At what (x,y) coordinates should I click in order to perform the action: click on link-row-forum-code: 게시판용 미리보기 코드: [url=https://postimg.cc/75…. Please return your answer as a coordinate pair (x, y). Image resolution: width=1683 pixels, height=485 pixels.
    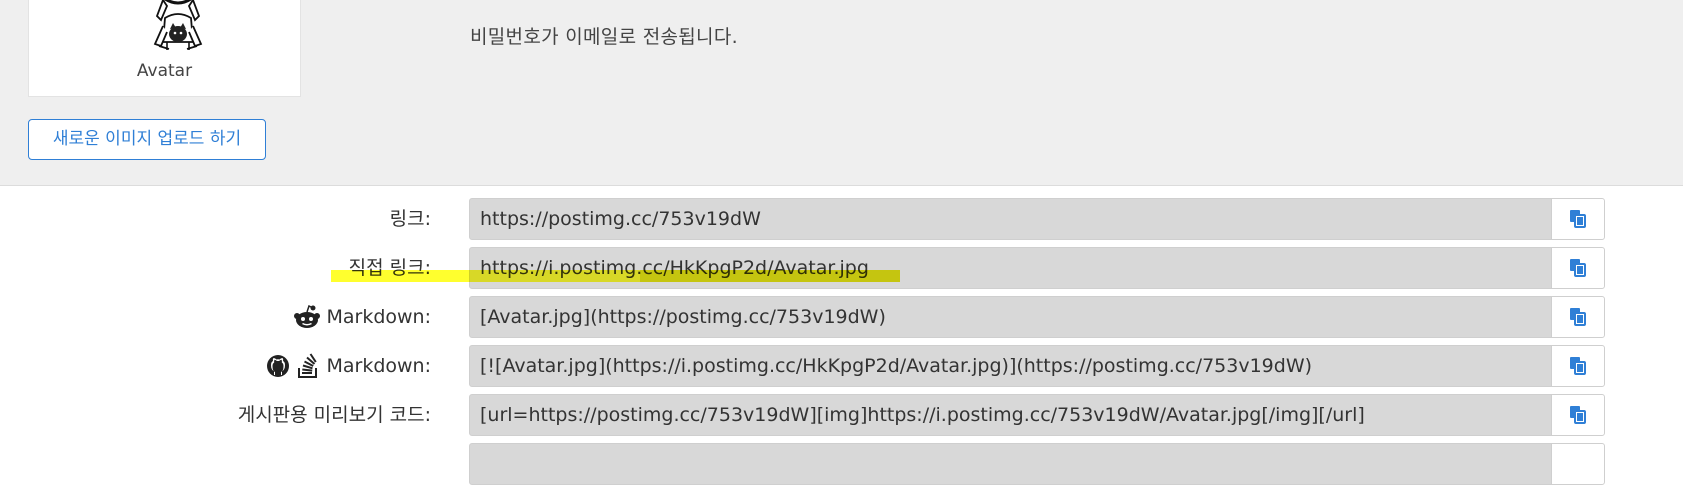
    Looking at the image, I should click on (841, 415).